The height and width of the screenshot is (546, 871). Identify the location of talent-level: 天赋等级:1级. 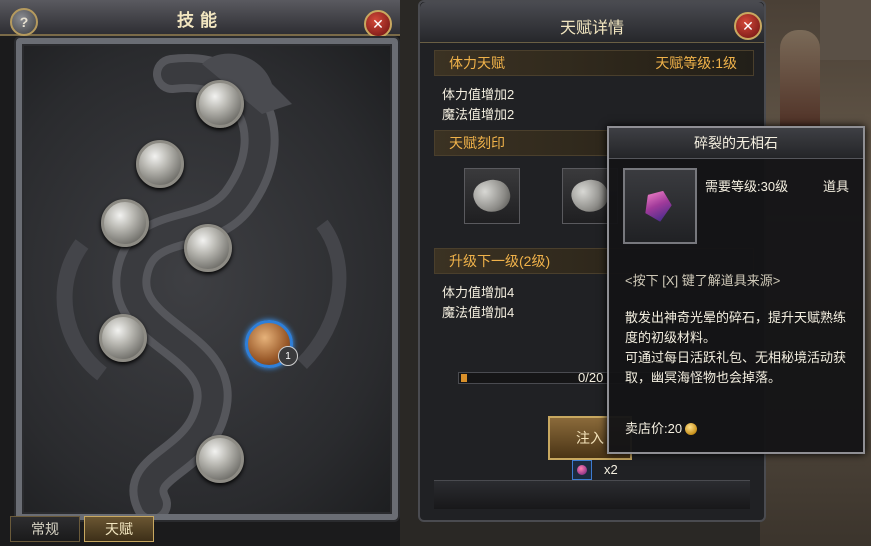
(696, 63).